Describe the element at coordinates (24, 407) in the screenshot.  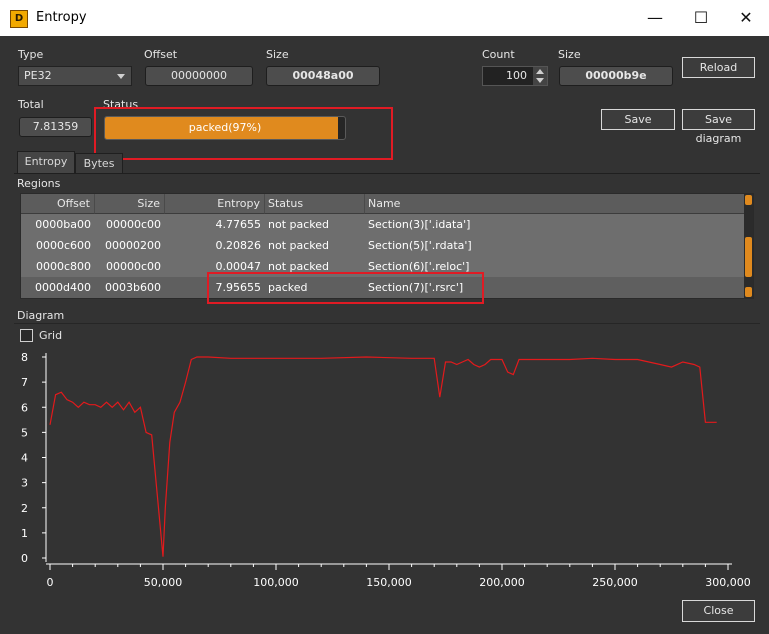
I see `y-tick-label: 6` at that location.